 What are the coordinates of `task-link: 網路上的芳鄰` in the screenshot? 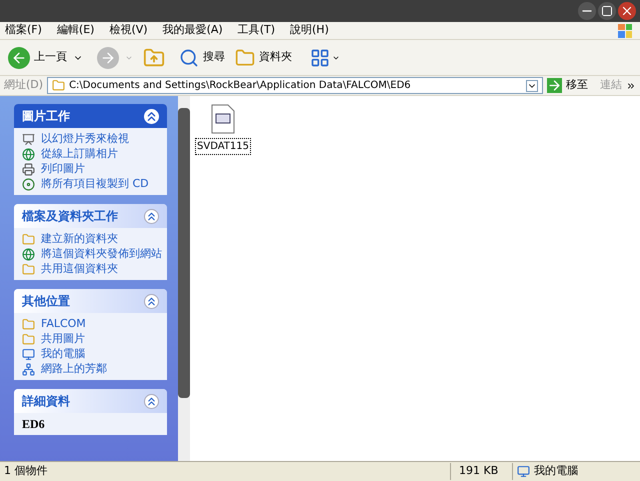 It's located at (74, 369).